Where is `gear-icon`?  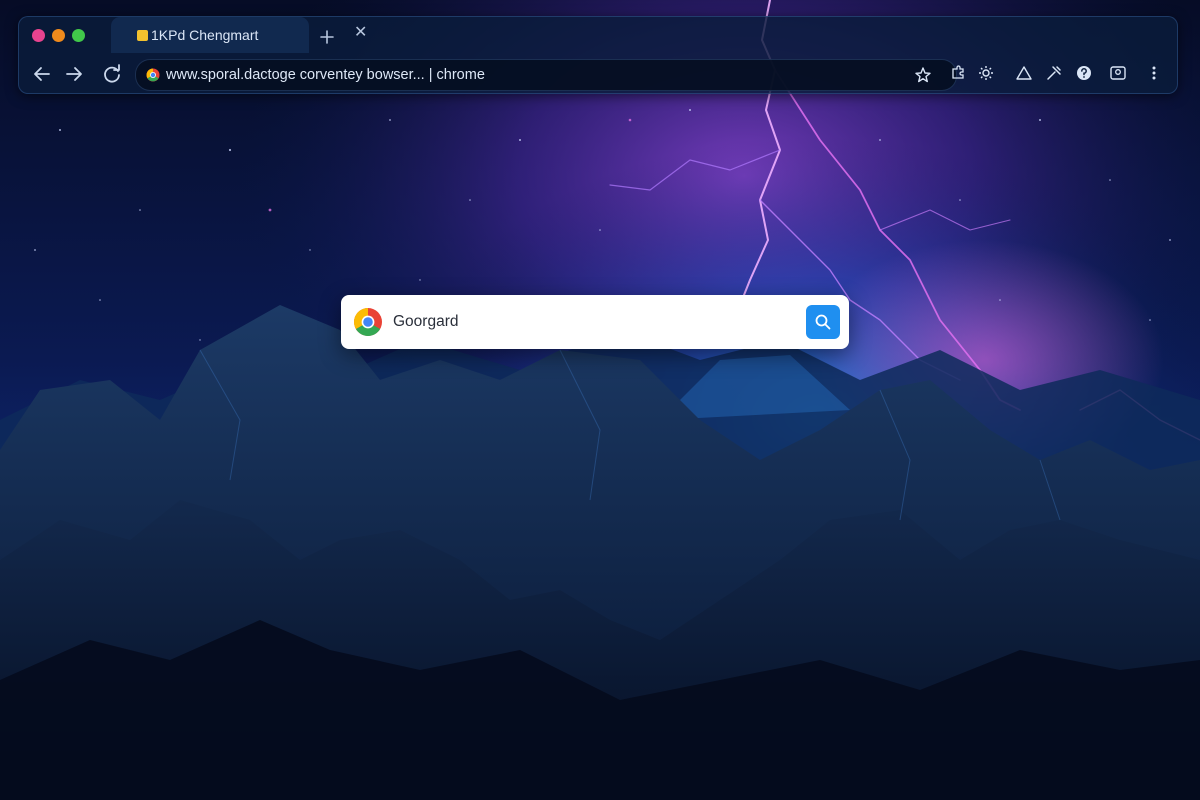 gear-icon is located at coordinates (986, 73).